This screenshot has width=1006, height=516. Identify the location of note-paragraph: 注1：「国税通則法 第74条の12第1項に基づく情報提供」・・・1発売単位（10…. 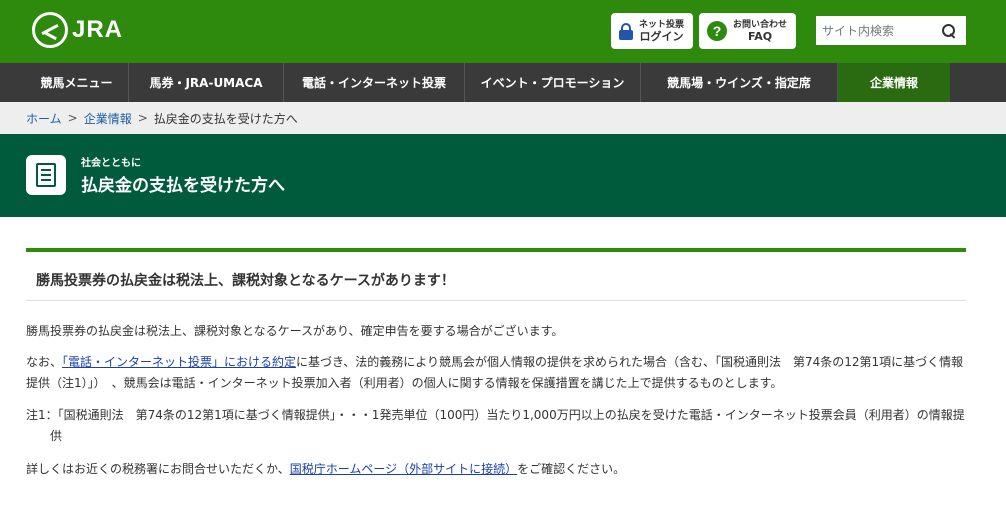
(495, 425).